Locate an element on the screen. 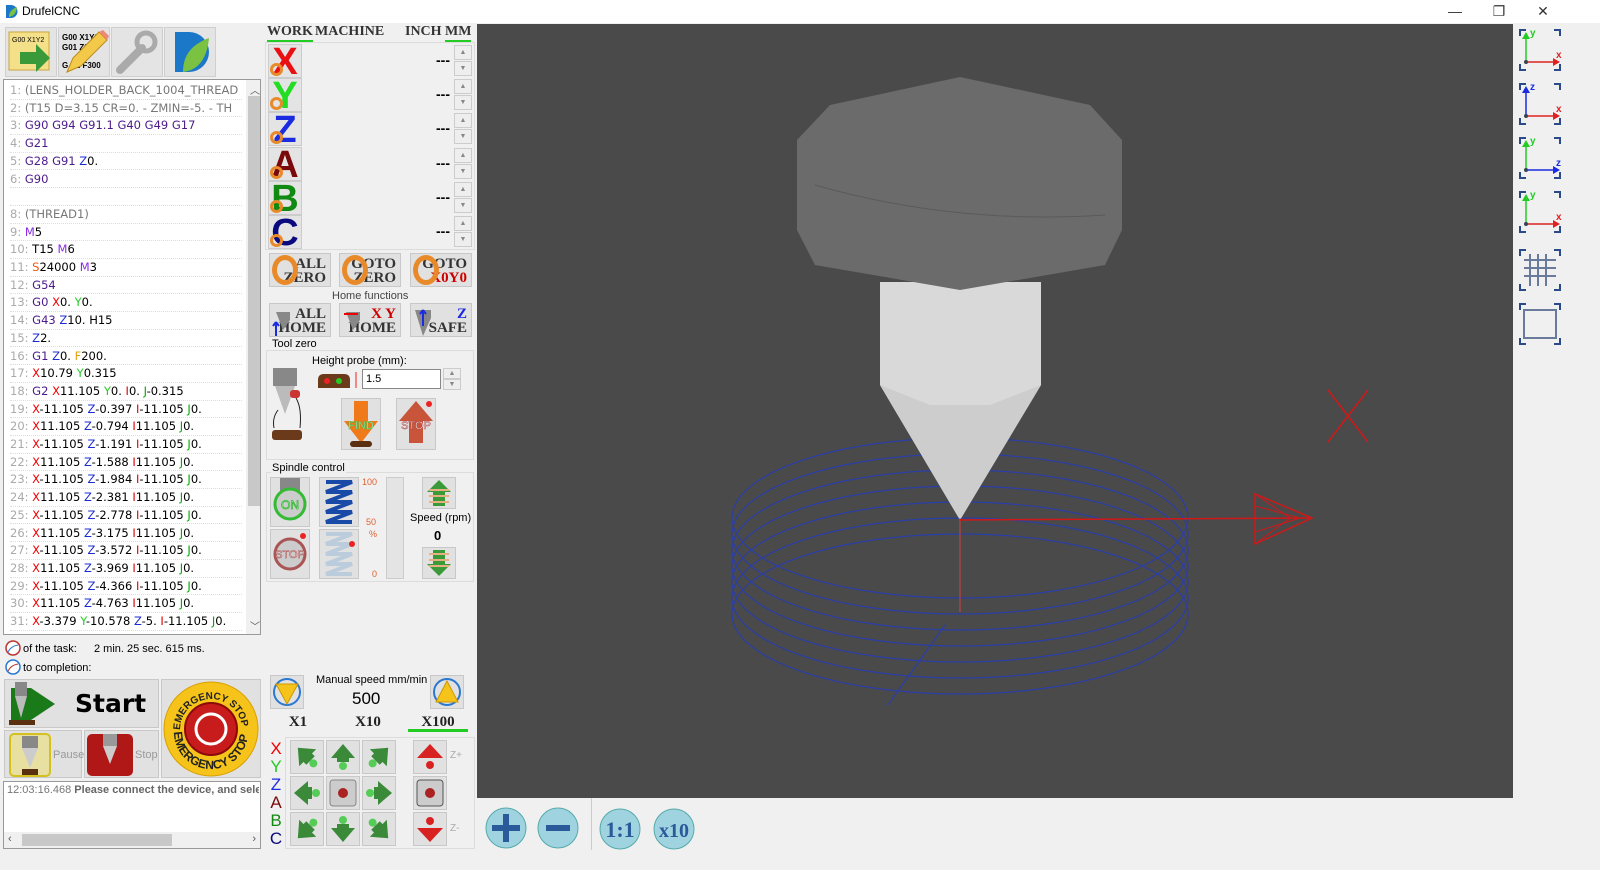  jog-stop-button is located at coordinates (343, 793).